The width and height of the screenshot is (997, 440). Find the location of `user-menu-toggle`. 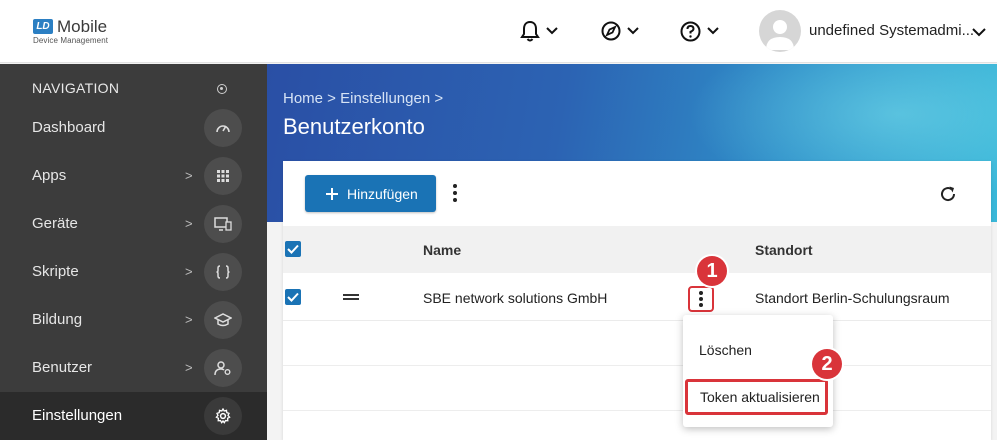

user-menu-toggle is located at coordinates (979, 33).